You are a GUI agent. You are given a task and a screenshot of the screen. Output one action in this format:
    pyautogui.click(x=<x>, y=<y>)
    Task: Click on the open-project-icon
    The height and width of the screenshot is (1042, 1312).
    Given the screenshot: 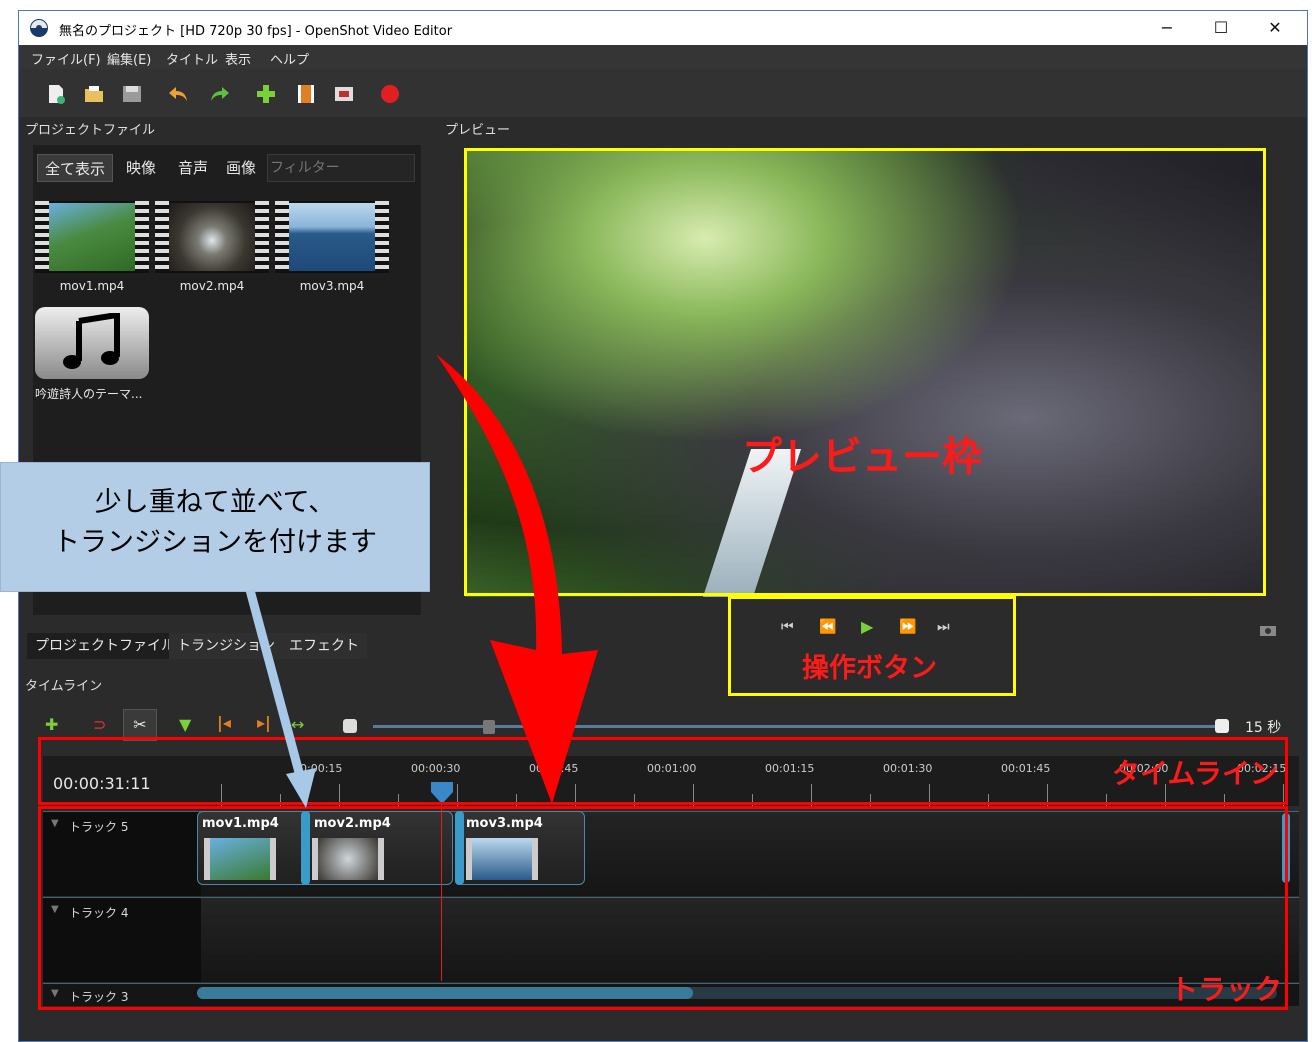 What is the action you would take?
    pyautogui.click(x=94, y=94)
    